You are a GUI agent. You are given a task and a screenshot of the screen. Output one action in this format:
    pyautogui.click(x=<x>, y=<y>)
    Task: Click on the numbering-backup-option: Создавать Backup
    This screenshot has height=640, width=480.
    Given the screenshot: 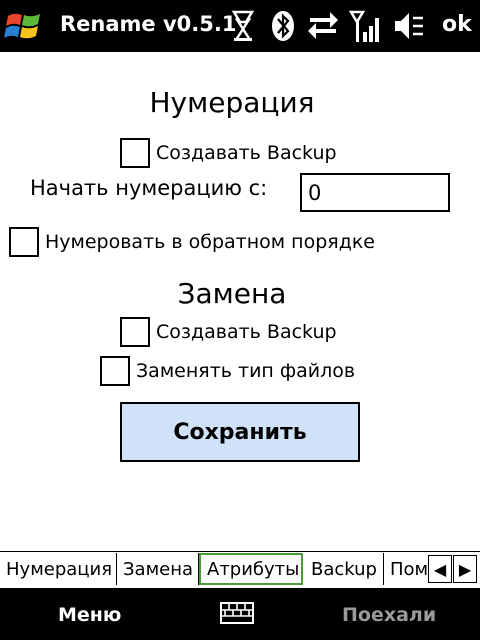 What is the action you would take?
    pyautogui.click(x=228, y=153)
    